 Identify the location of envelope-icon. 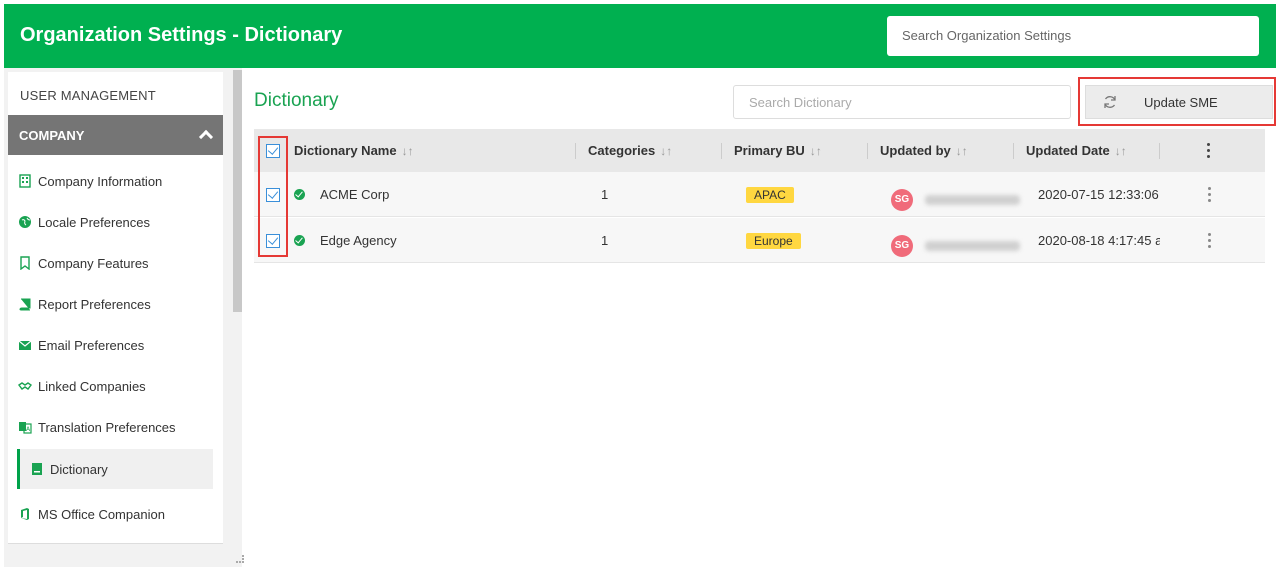
(25, 345).